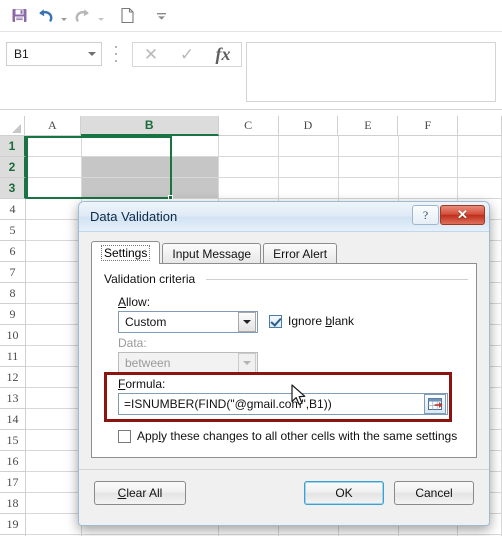 This screenshot has width=502, height=536. Describe the element at coordinates (283, 404) in the screenshot. I see `formula-input: =ISNUMBER(FIND("@gmail.com",B1))` at that location.